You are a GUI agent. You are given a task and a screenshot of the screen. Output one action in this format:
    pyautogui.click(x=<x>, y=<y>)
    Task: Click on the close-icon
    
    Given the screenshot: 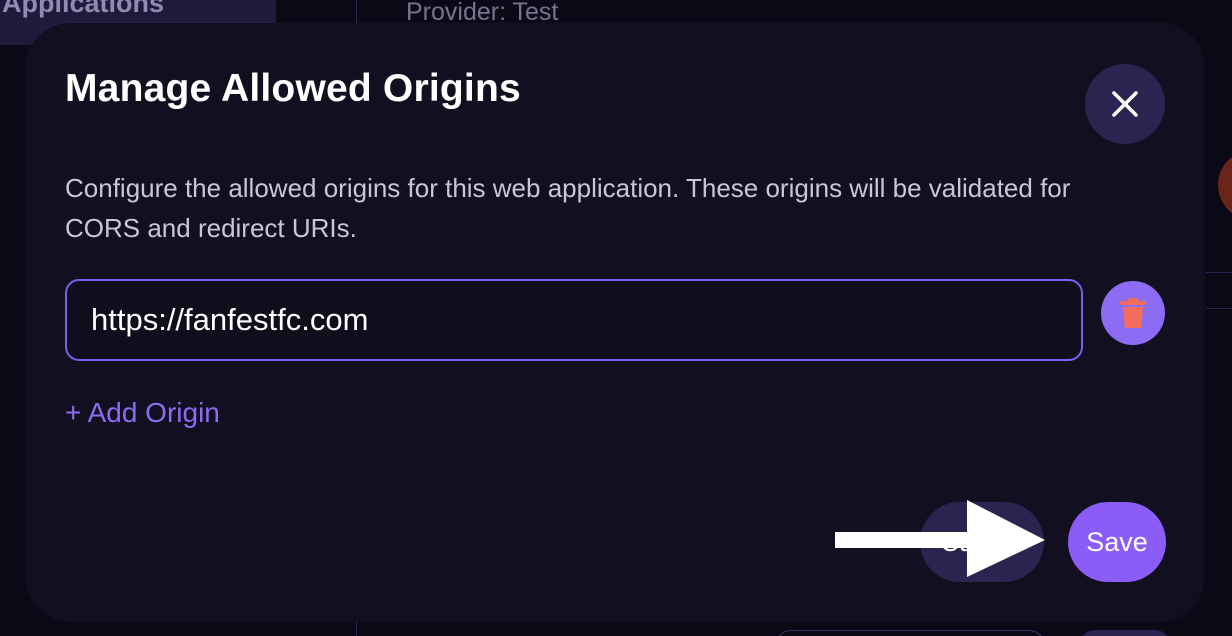 What is the action you would take?
    pyautogui.click(x=1125, y=104)
    